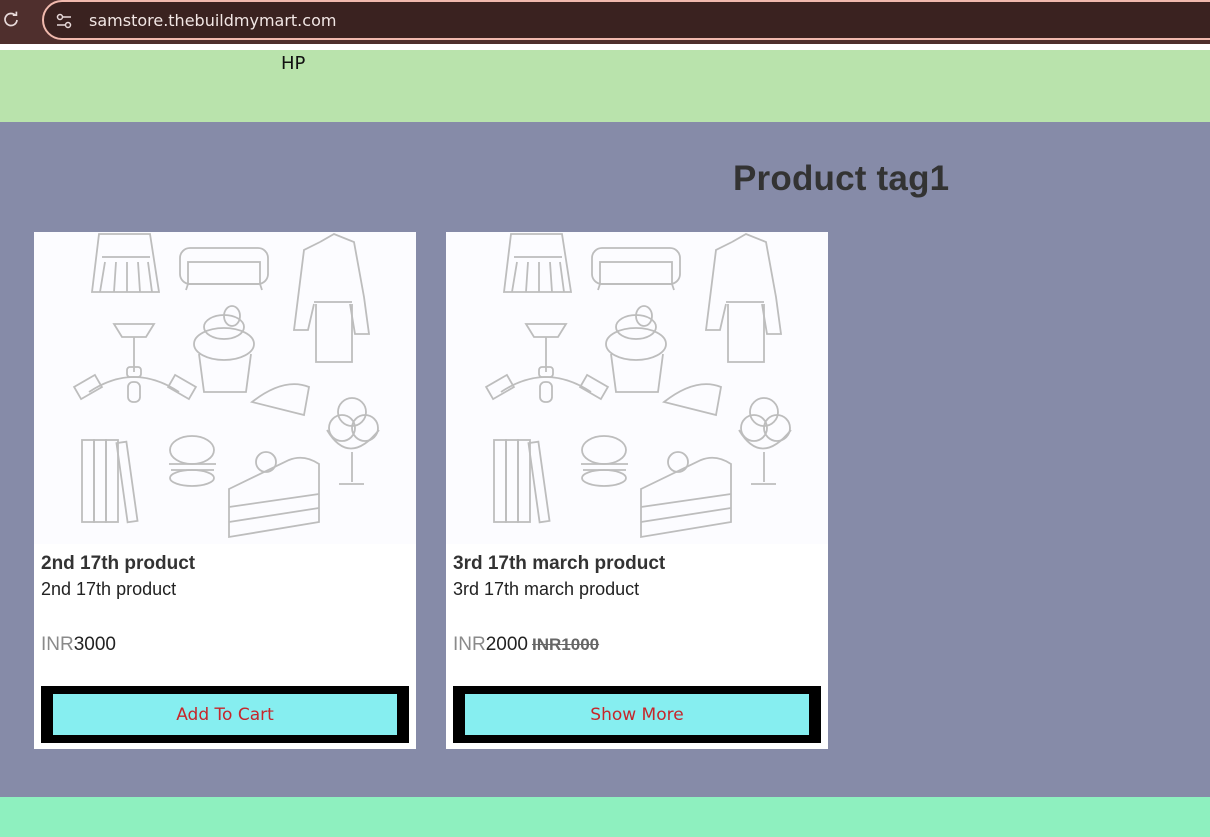  What do you see at coordinates (293, 63) in the screenshot?
I see `brand-name: HP` at bounding box center [293, 63].